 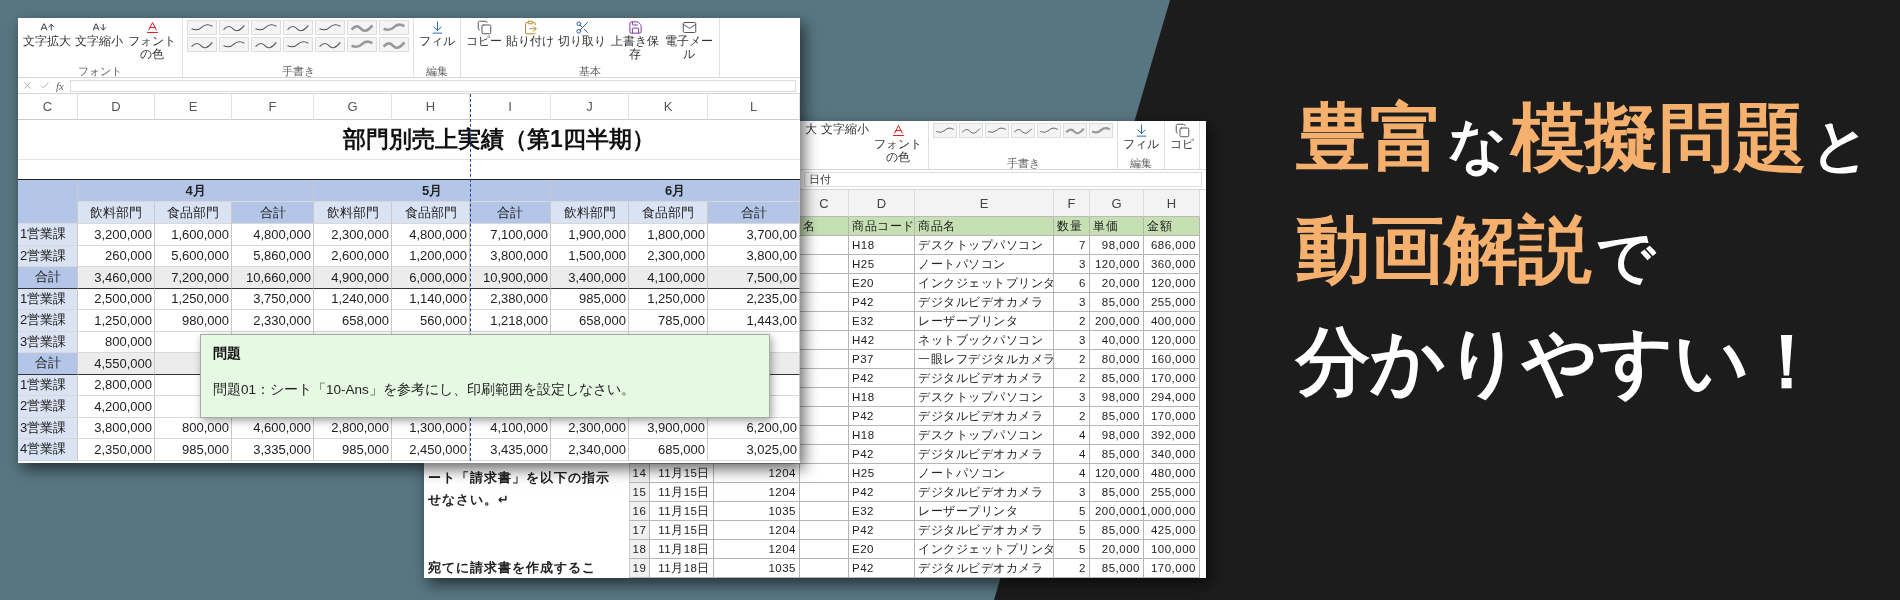 I want to click on ribbon-tool-button: 上書き保存, so click(x=635, y=40).